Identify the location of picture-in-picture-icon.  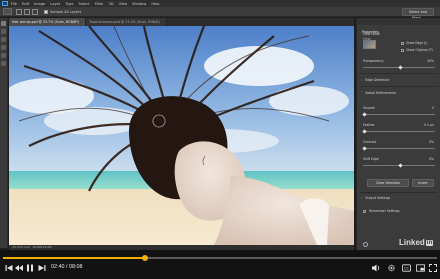
(420, 268).